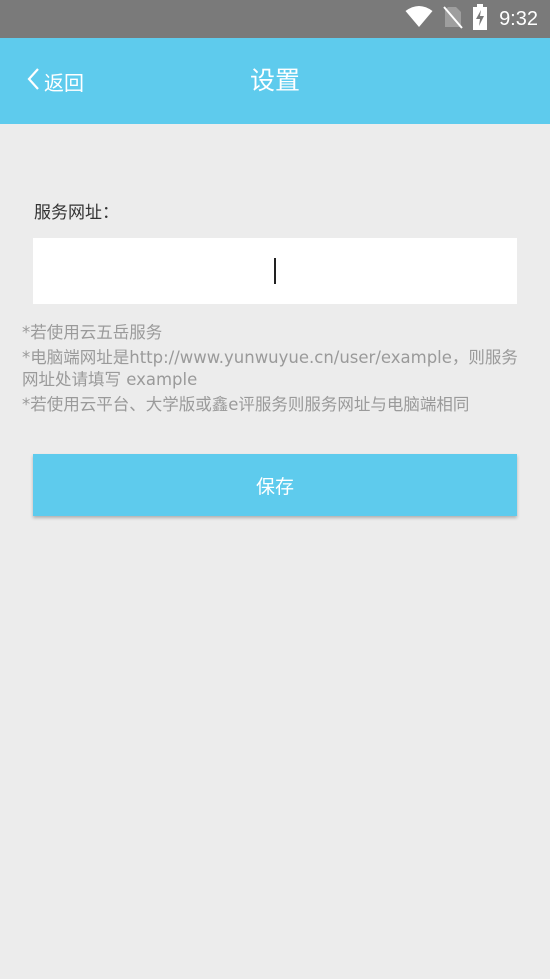 The image size is (550, 979). What do you see at coordinates (33, 81) in the screenshot?
I see `chevron-left-icon` at bounding box center [33, 81].